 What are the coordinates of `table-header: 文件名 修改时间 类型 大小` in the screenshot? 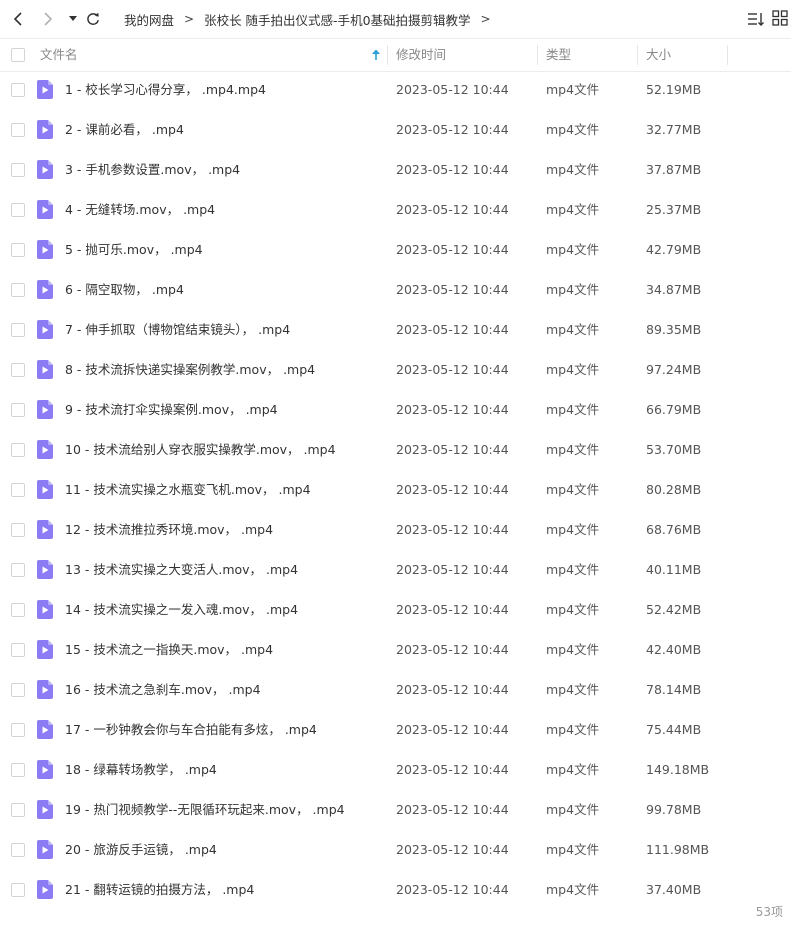 It's located at (395, 55).